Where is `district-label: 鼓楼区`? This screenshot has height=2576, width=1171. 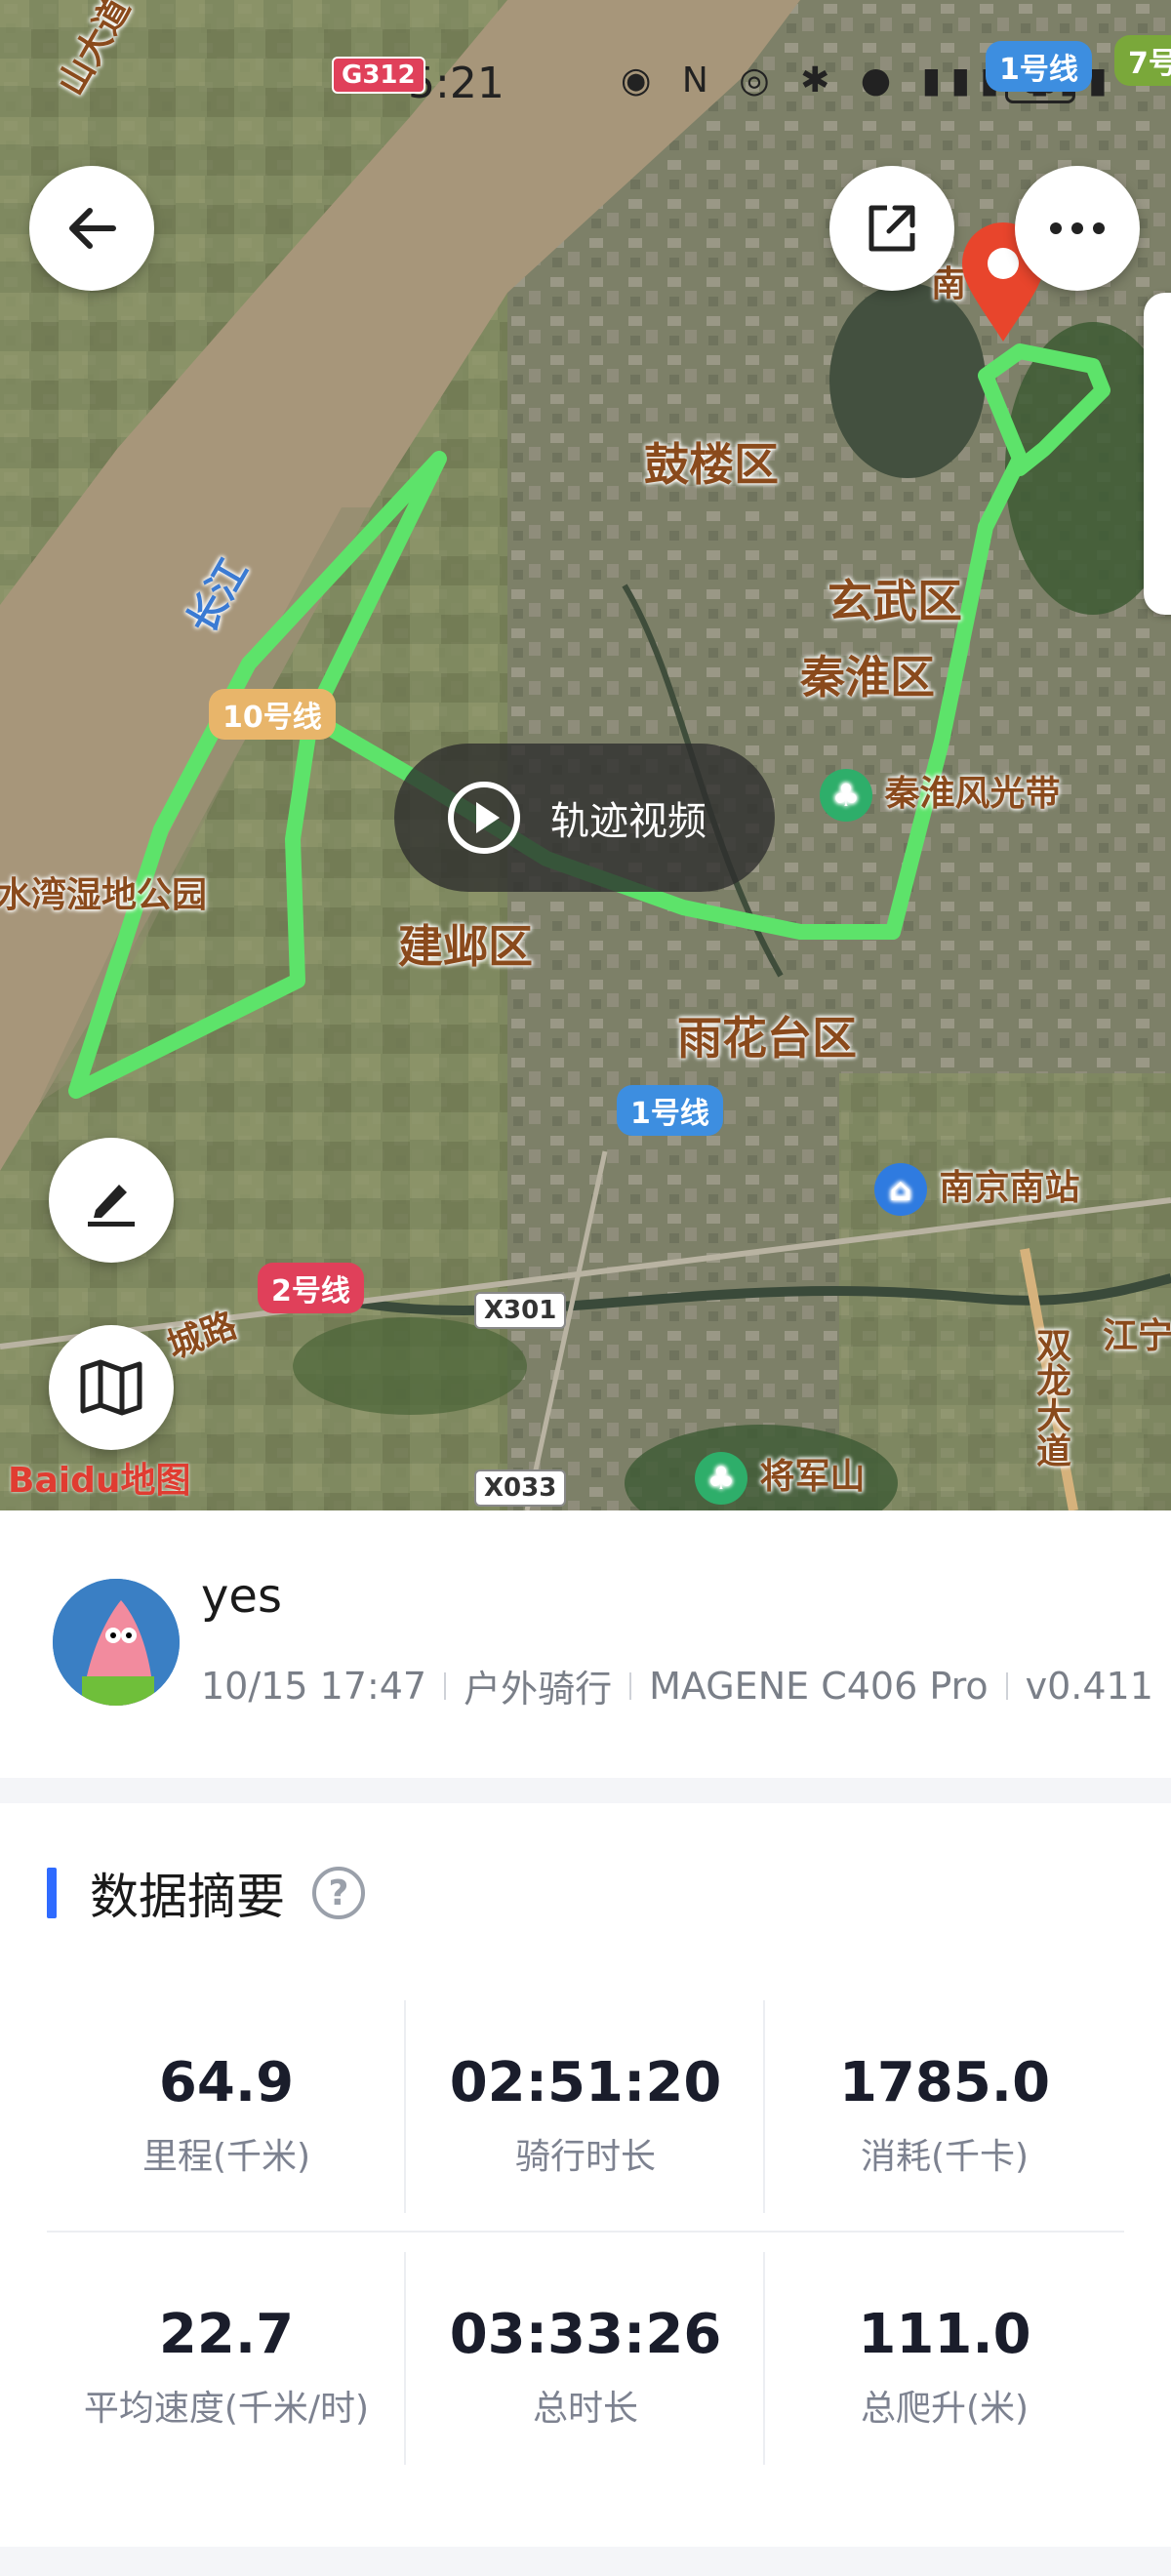
district-label: 鼓楼区 is located at coordinates (711, 464).